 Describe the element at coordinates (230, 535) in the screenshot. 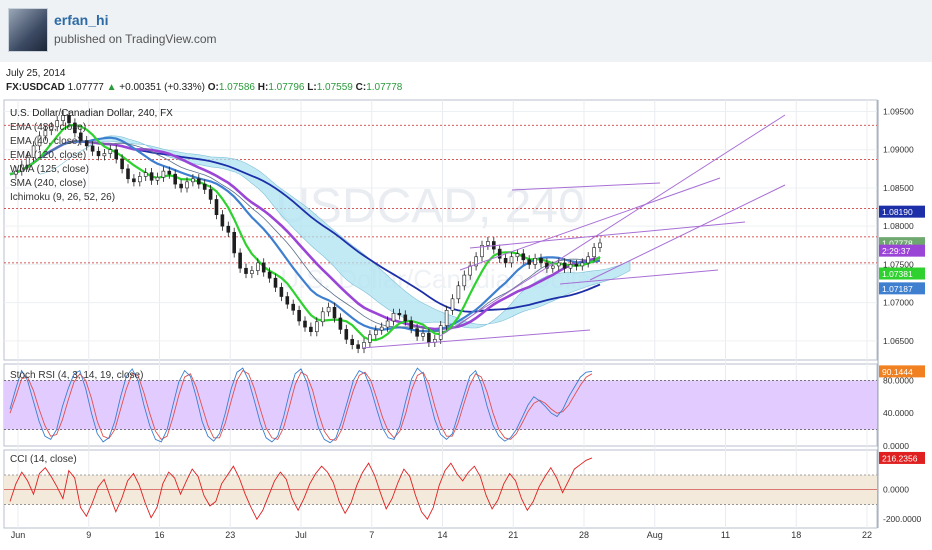

I see `x-tick-label: 23` at that location.